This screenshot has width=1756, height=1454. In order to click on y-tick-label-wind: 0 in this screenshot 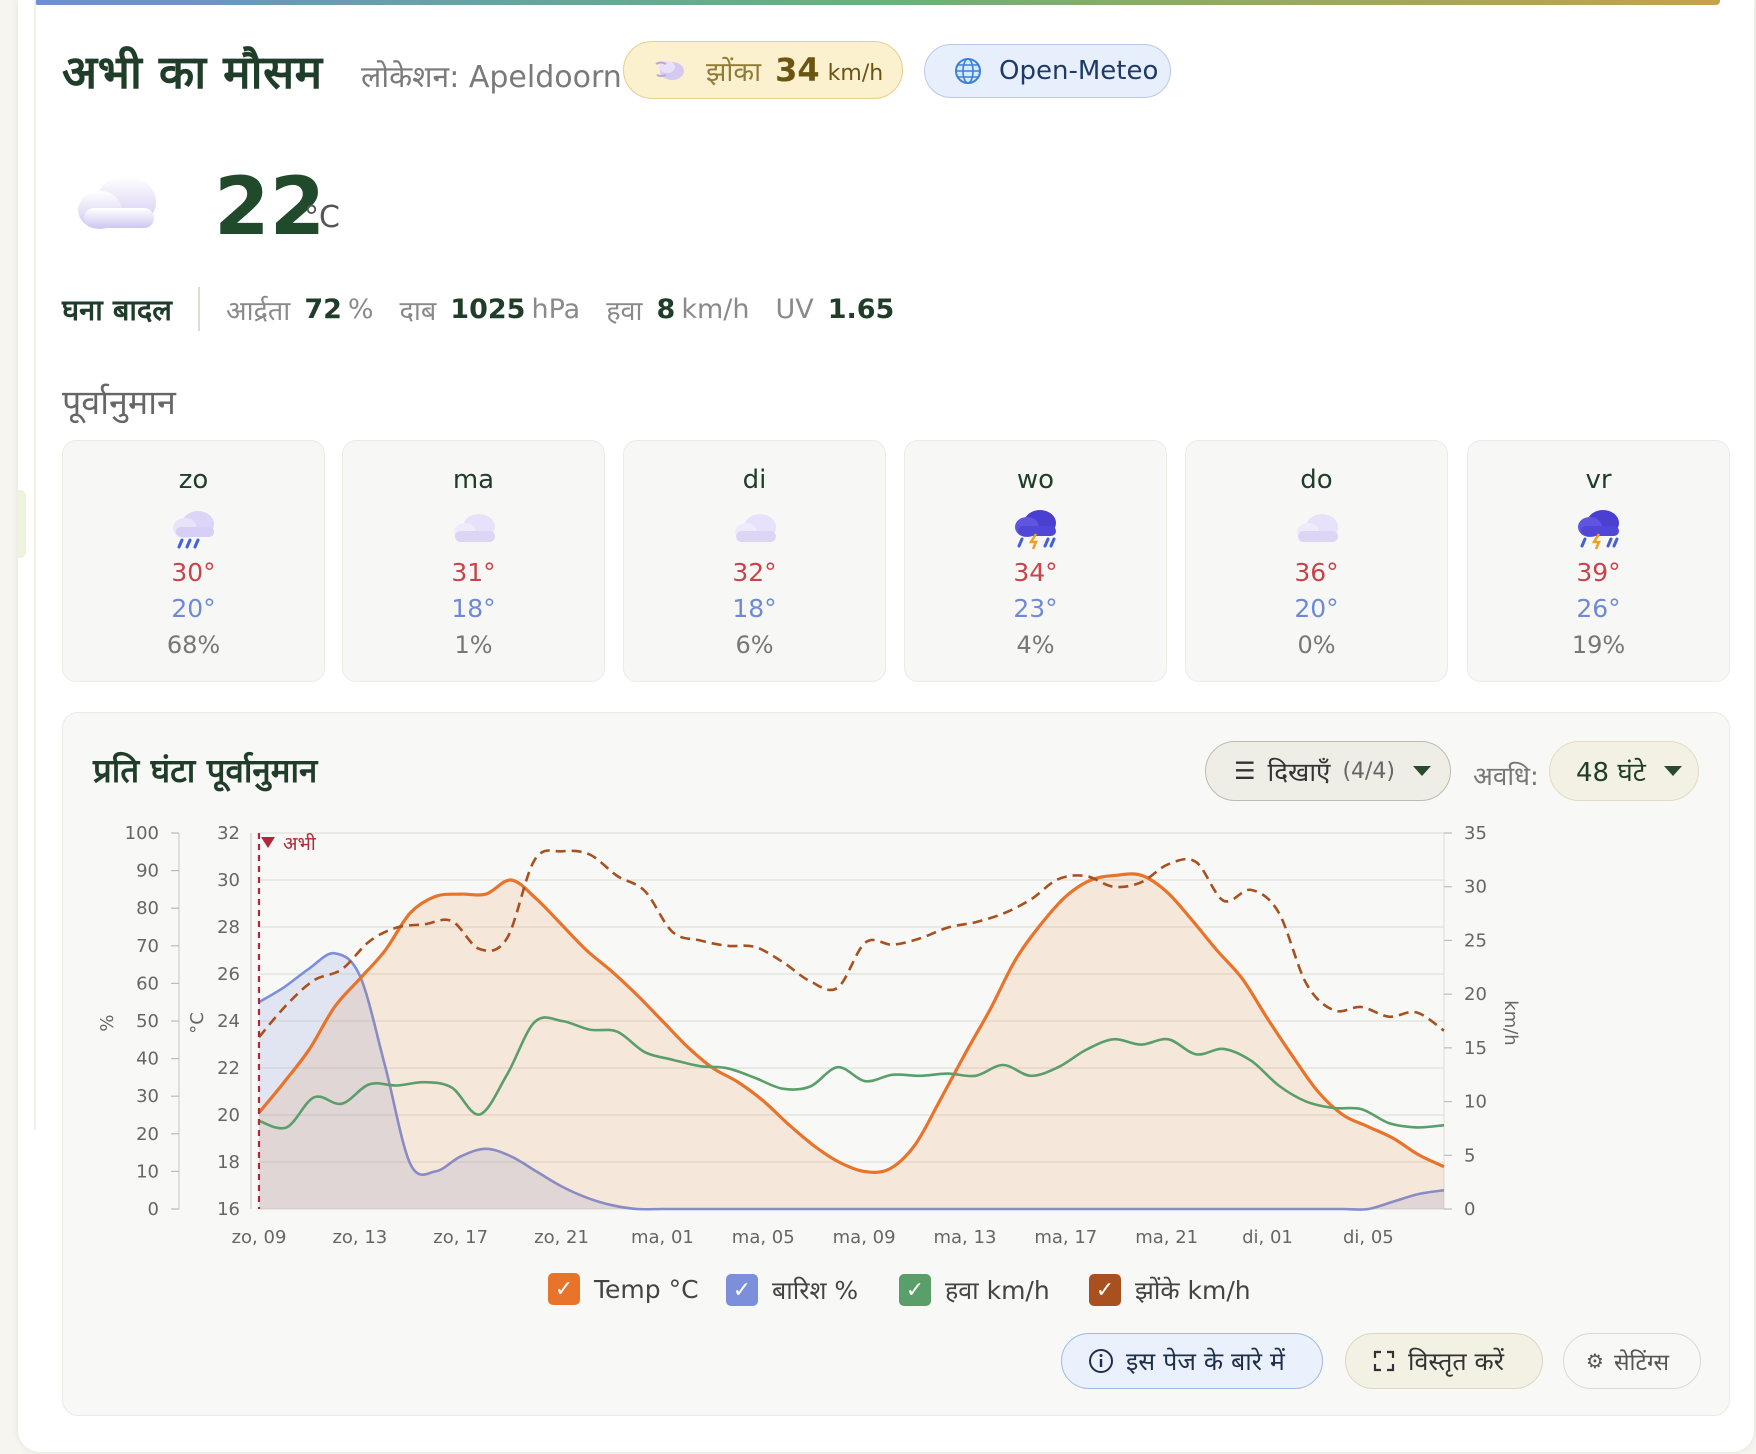, I will do `click(1469, 1209)`.